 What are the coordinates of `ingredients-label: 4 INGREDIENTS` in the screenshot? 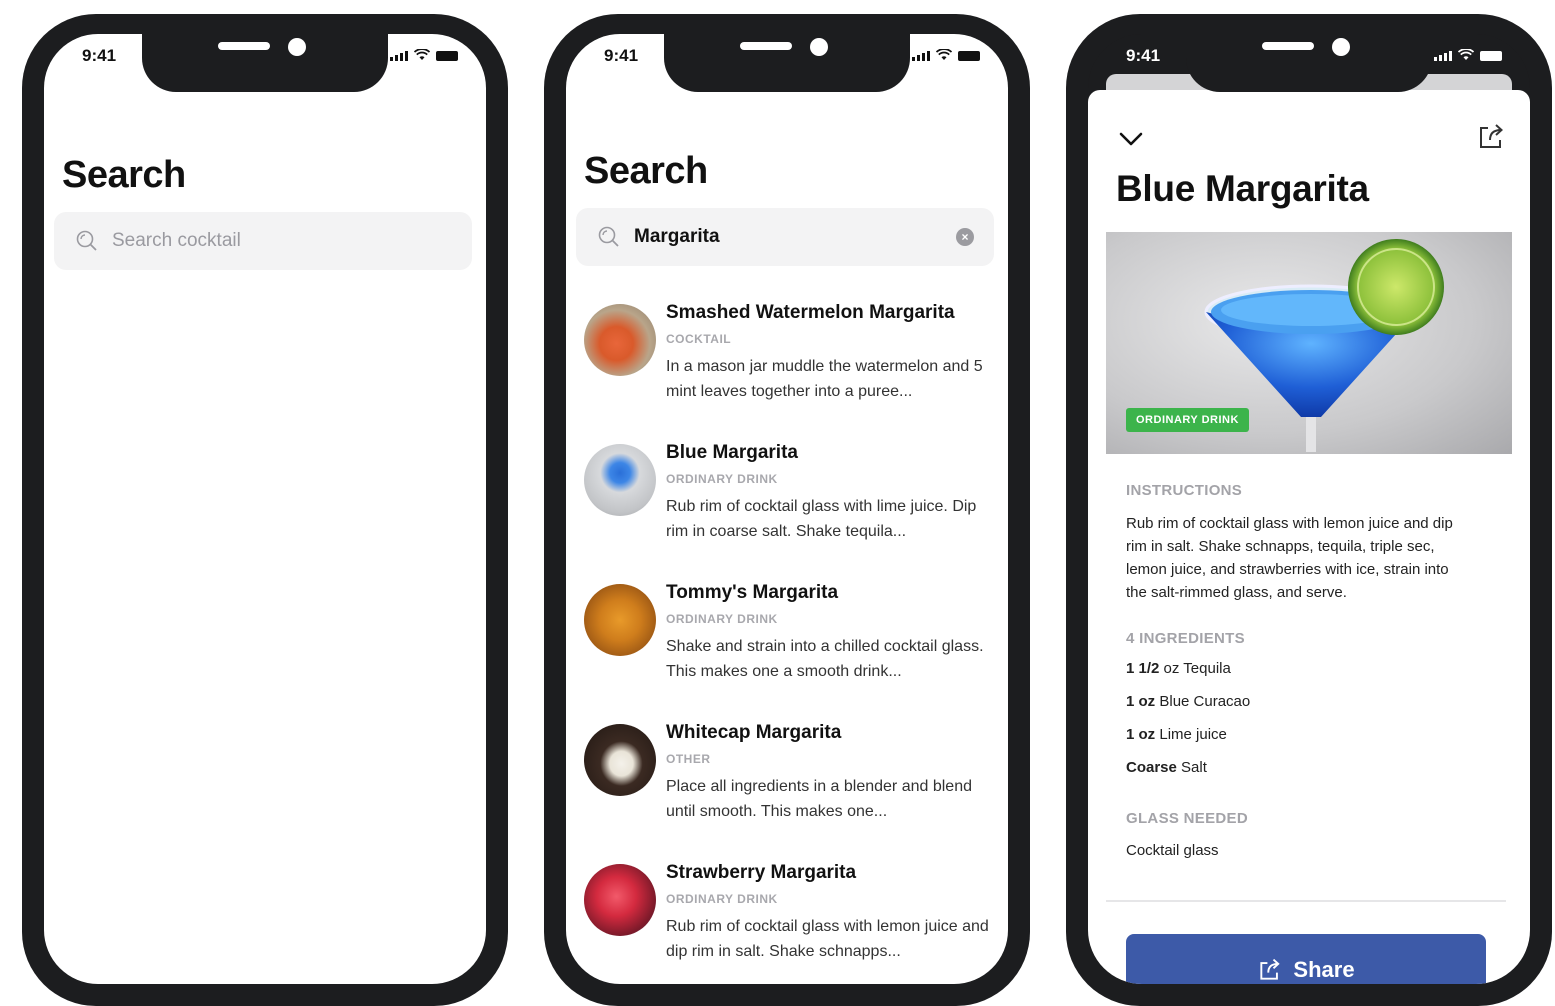 It's located at (1185, 638).